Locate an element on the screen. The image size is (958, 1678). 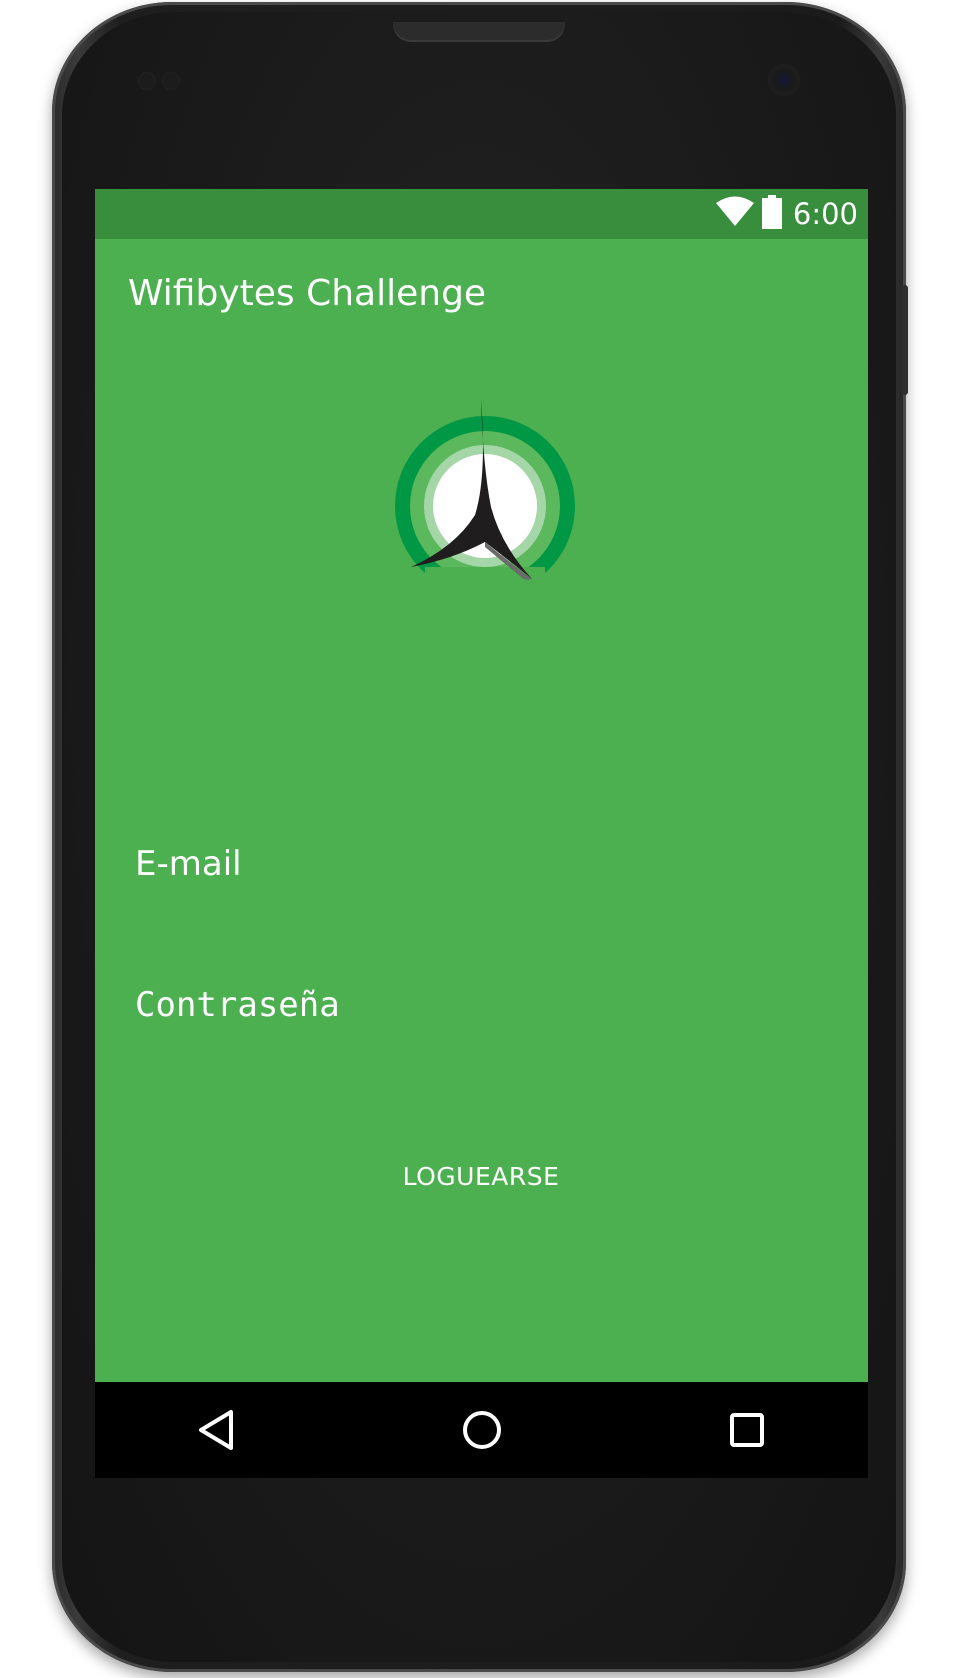
login-button: LOGUEARSE is located at coordinates (481, 1176).